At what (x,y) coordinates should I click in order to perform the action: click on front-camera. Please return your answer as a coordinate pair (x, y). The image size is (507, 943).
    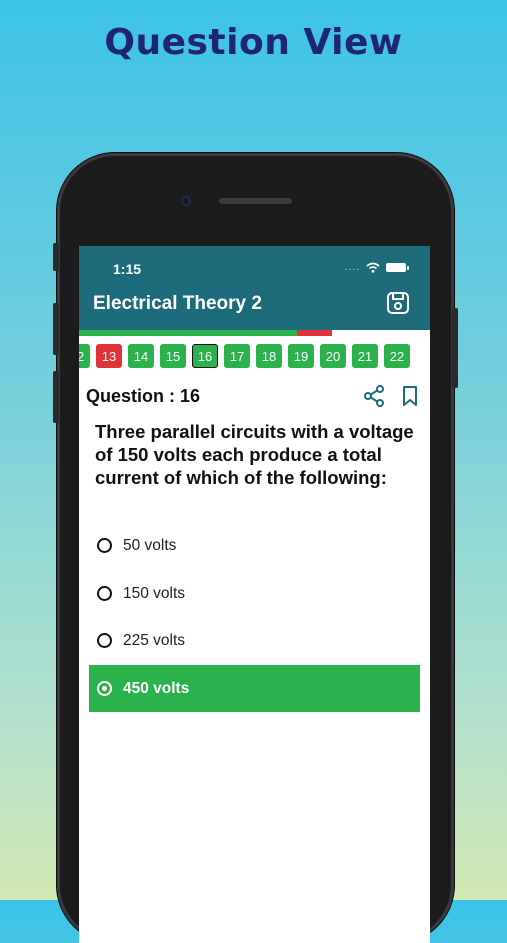
    Looking at the image, I should click on (186, 201).